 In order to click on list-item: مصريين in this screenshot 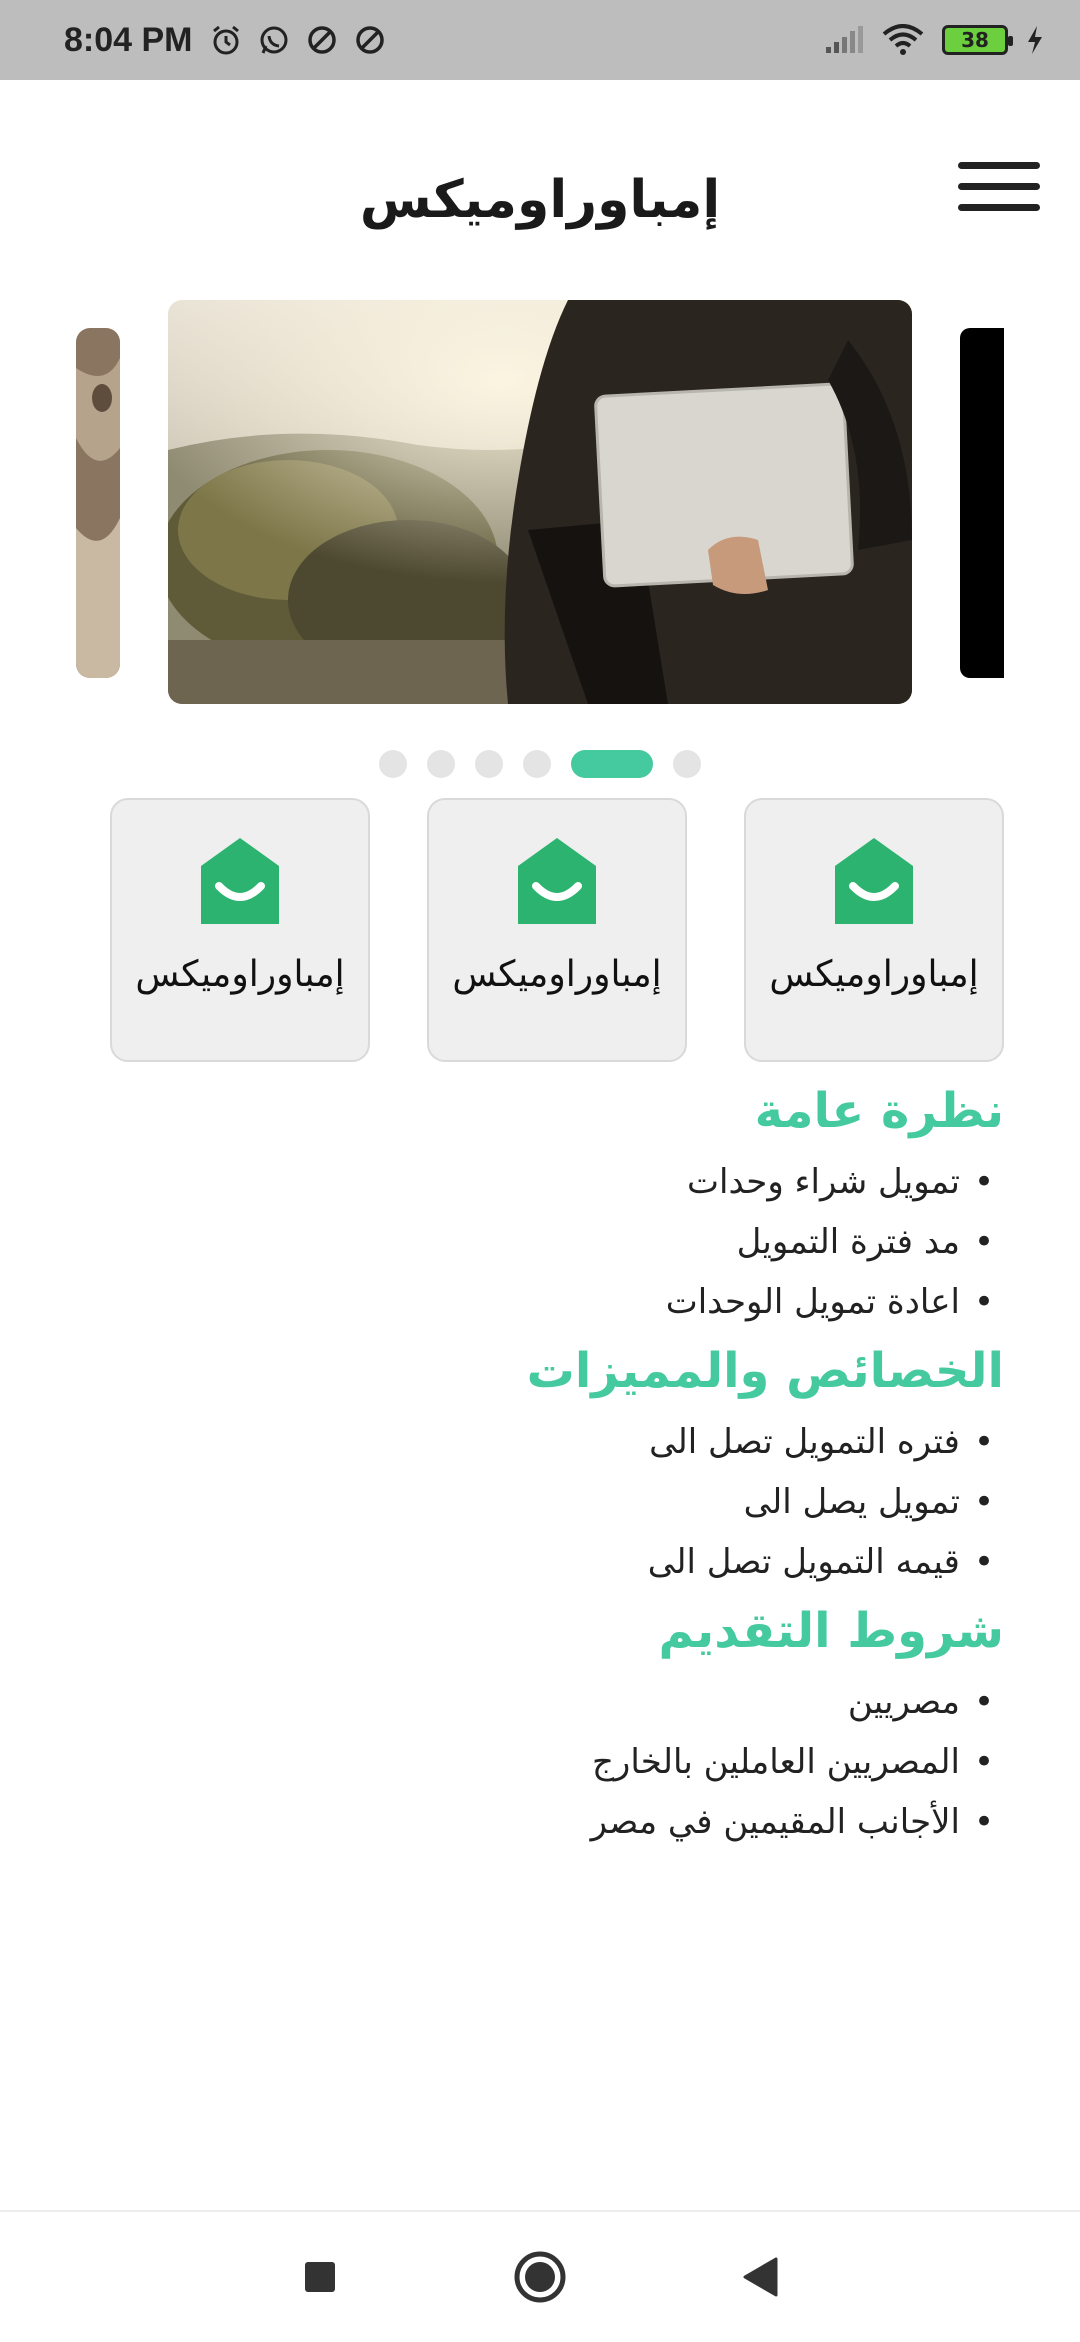, I will do `click(574, 1702)`.